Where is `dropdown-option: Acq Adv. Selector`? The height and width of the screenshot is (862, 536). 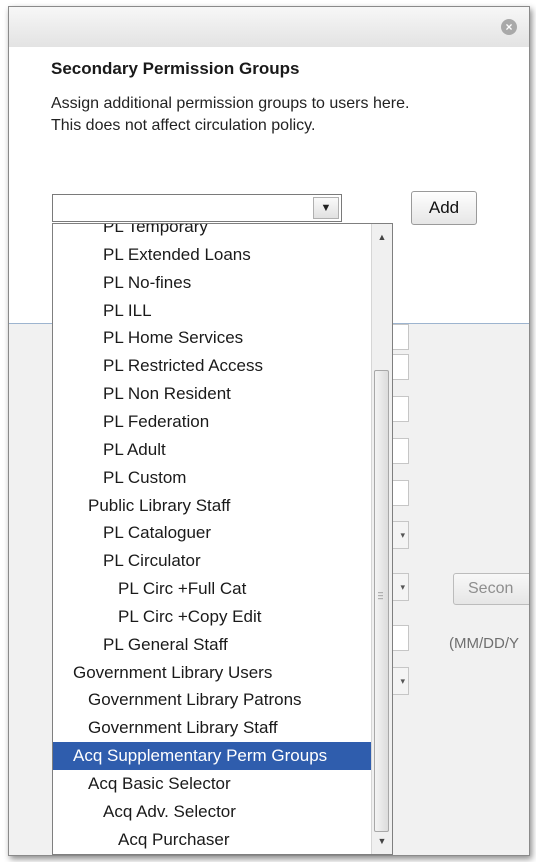
dropdown-option: Acq Adv. Selector is located at coordinates (212, 812).